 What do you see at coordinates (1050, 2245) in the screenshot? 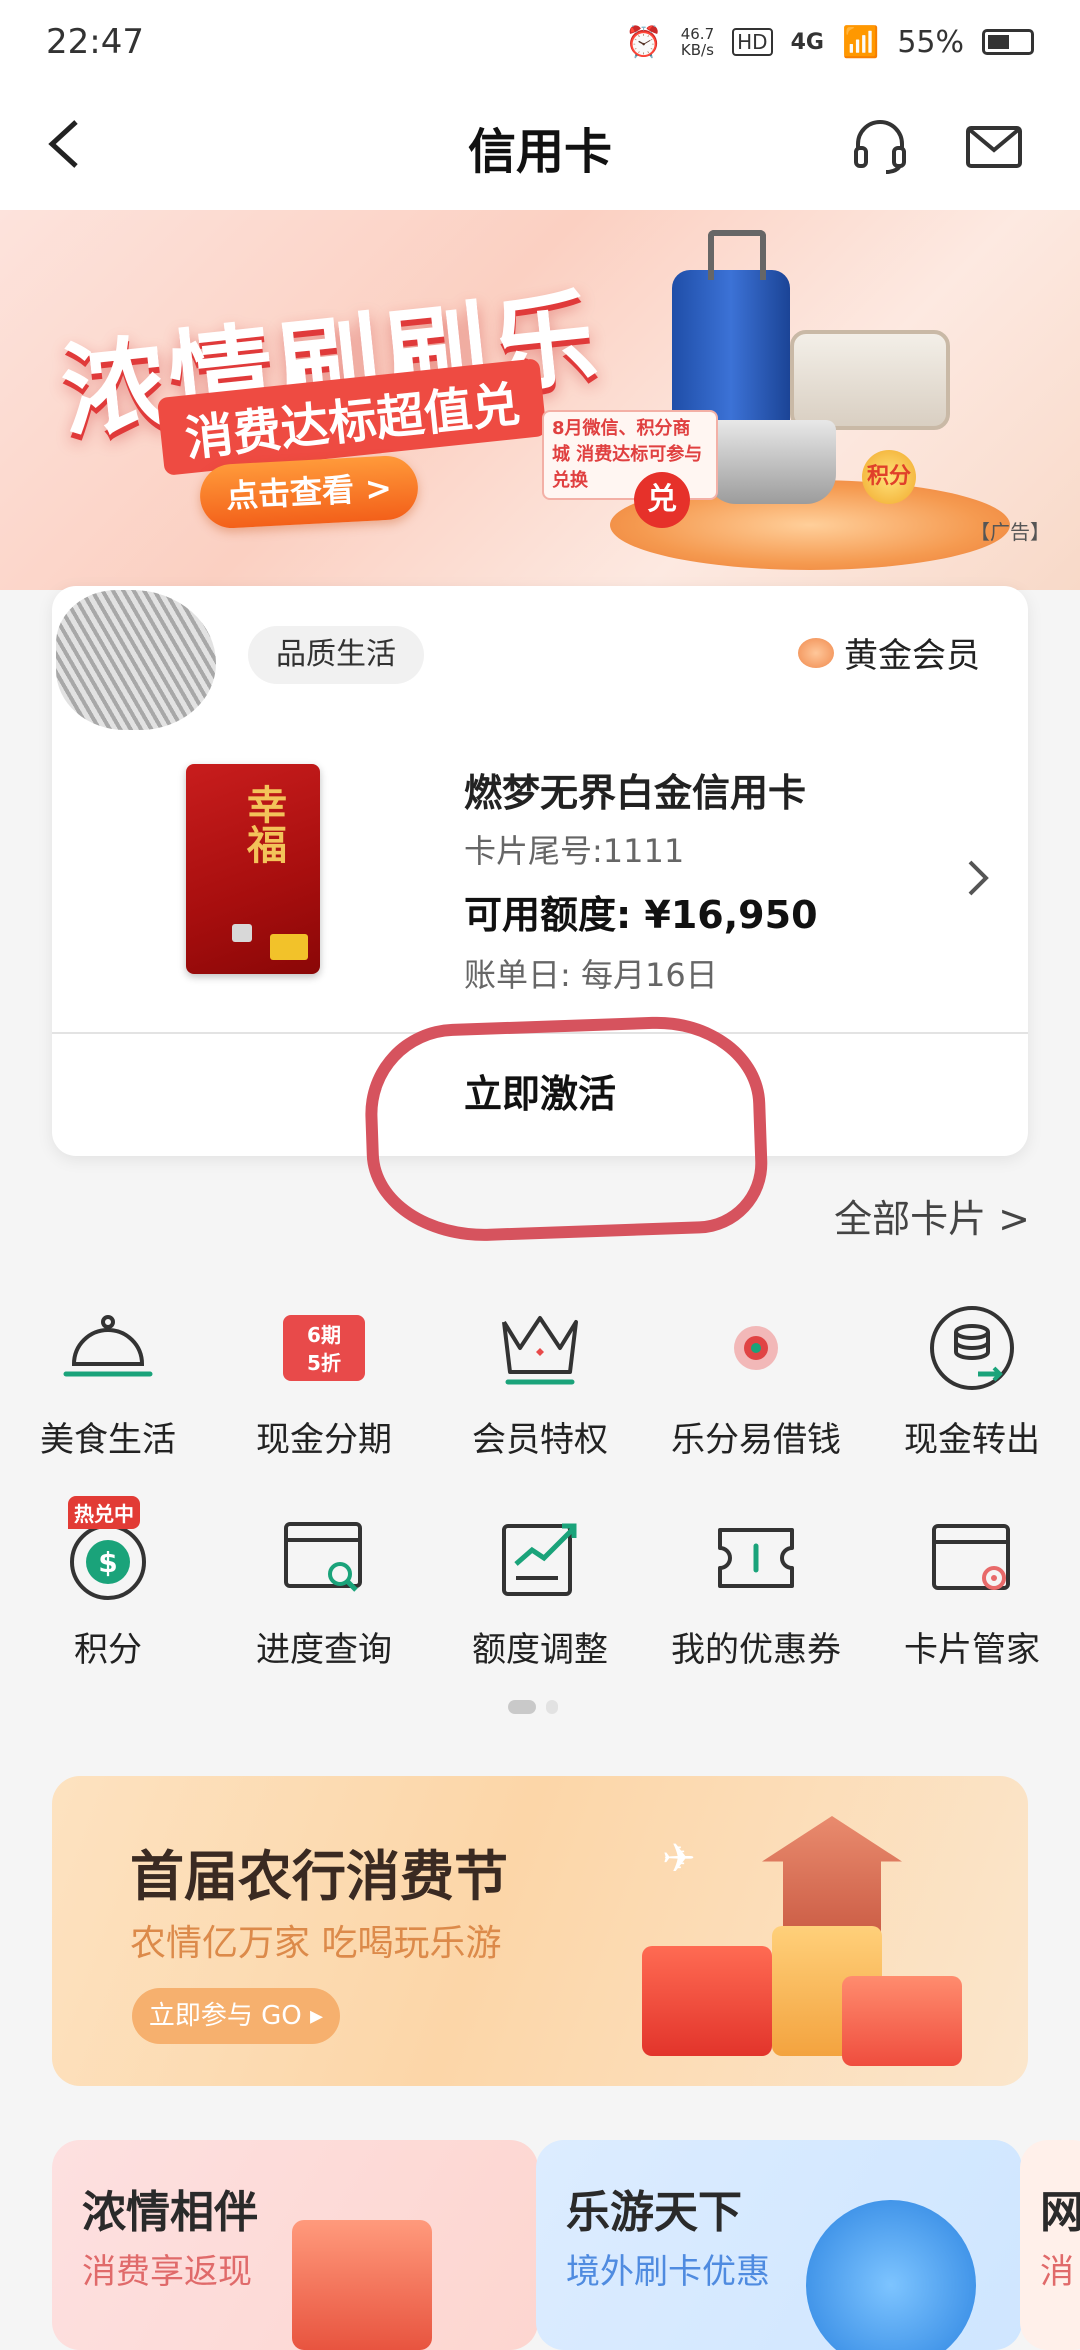
I see `promo-card-partial: 网 消` at bounding box center [1050, 2245].